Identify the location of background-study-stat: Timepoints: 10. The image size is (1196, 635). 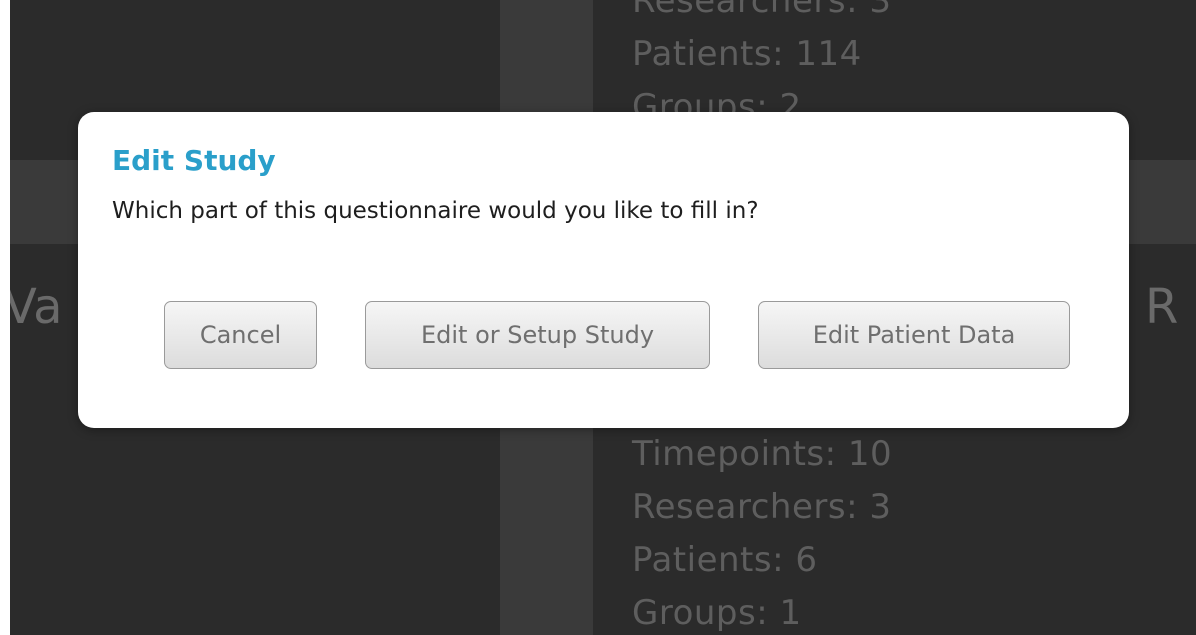
(762, 454).